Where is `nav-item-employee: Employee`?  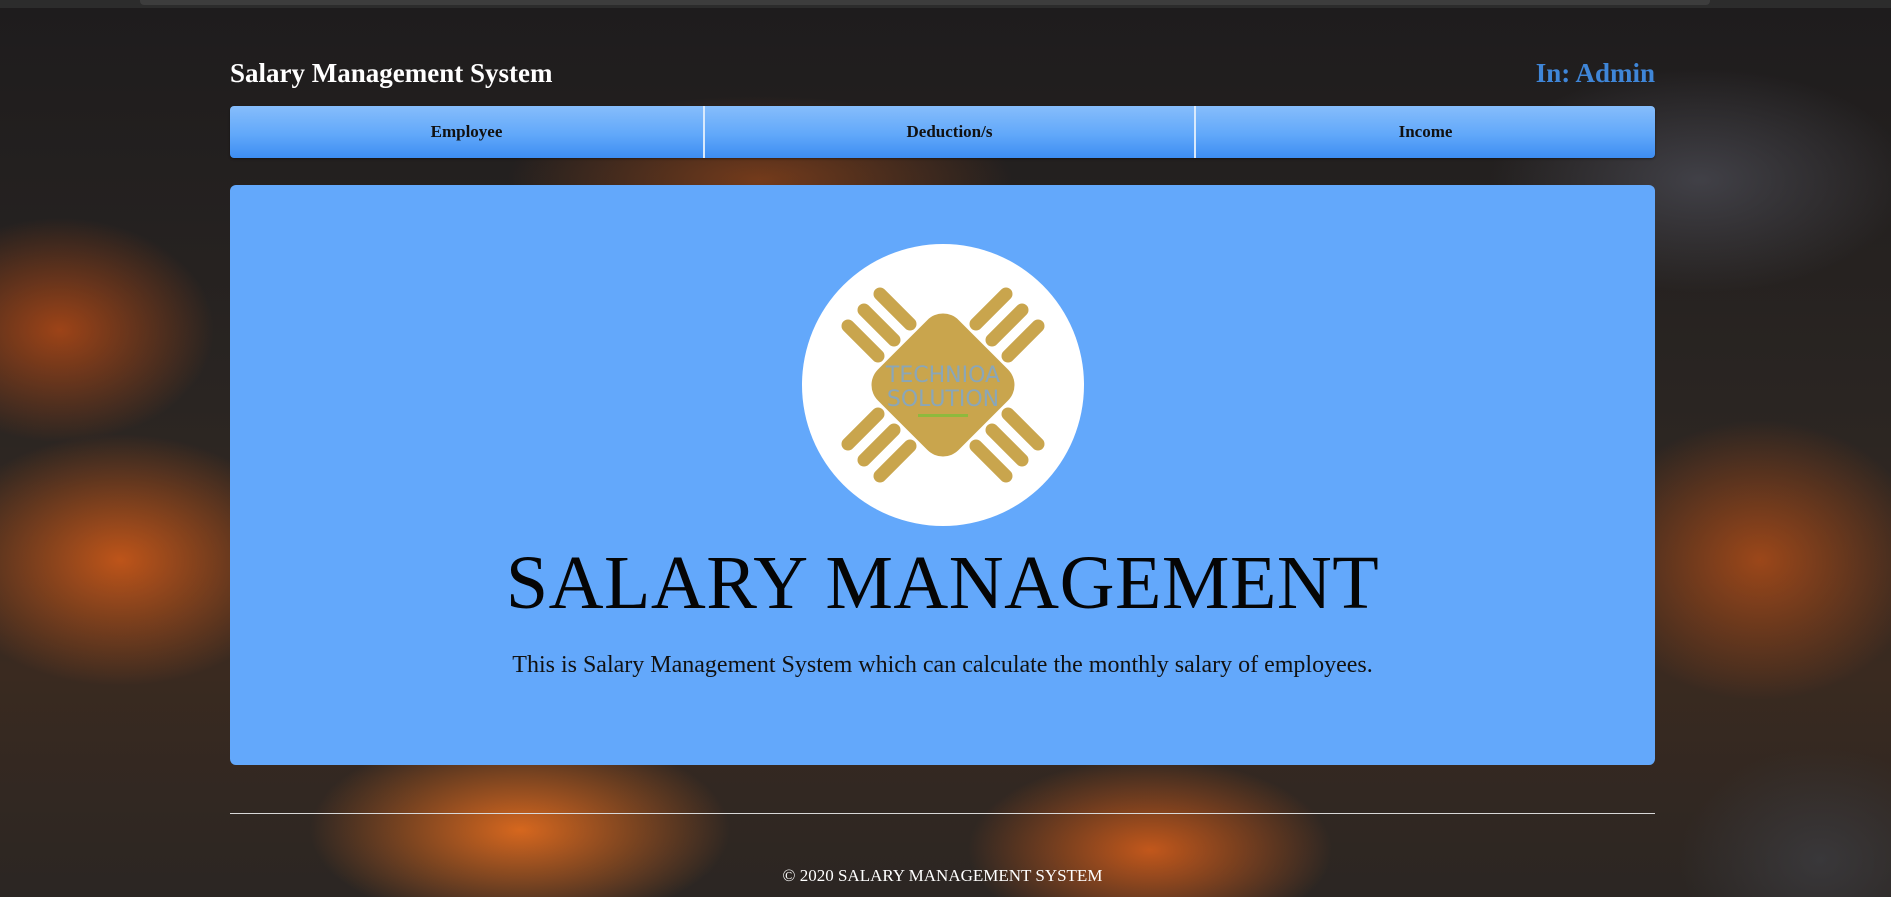
nav-item-employee: Employee is located at coordinates (467, 132).